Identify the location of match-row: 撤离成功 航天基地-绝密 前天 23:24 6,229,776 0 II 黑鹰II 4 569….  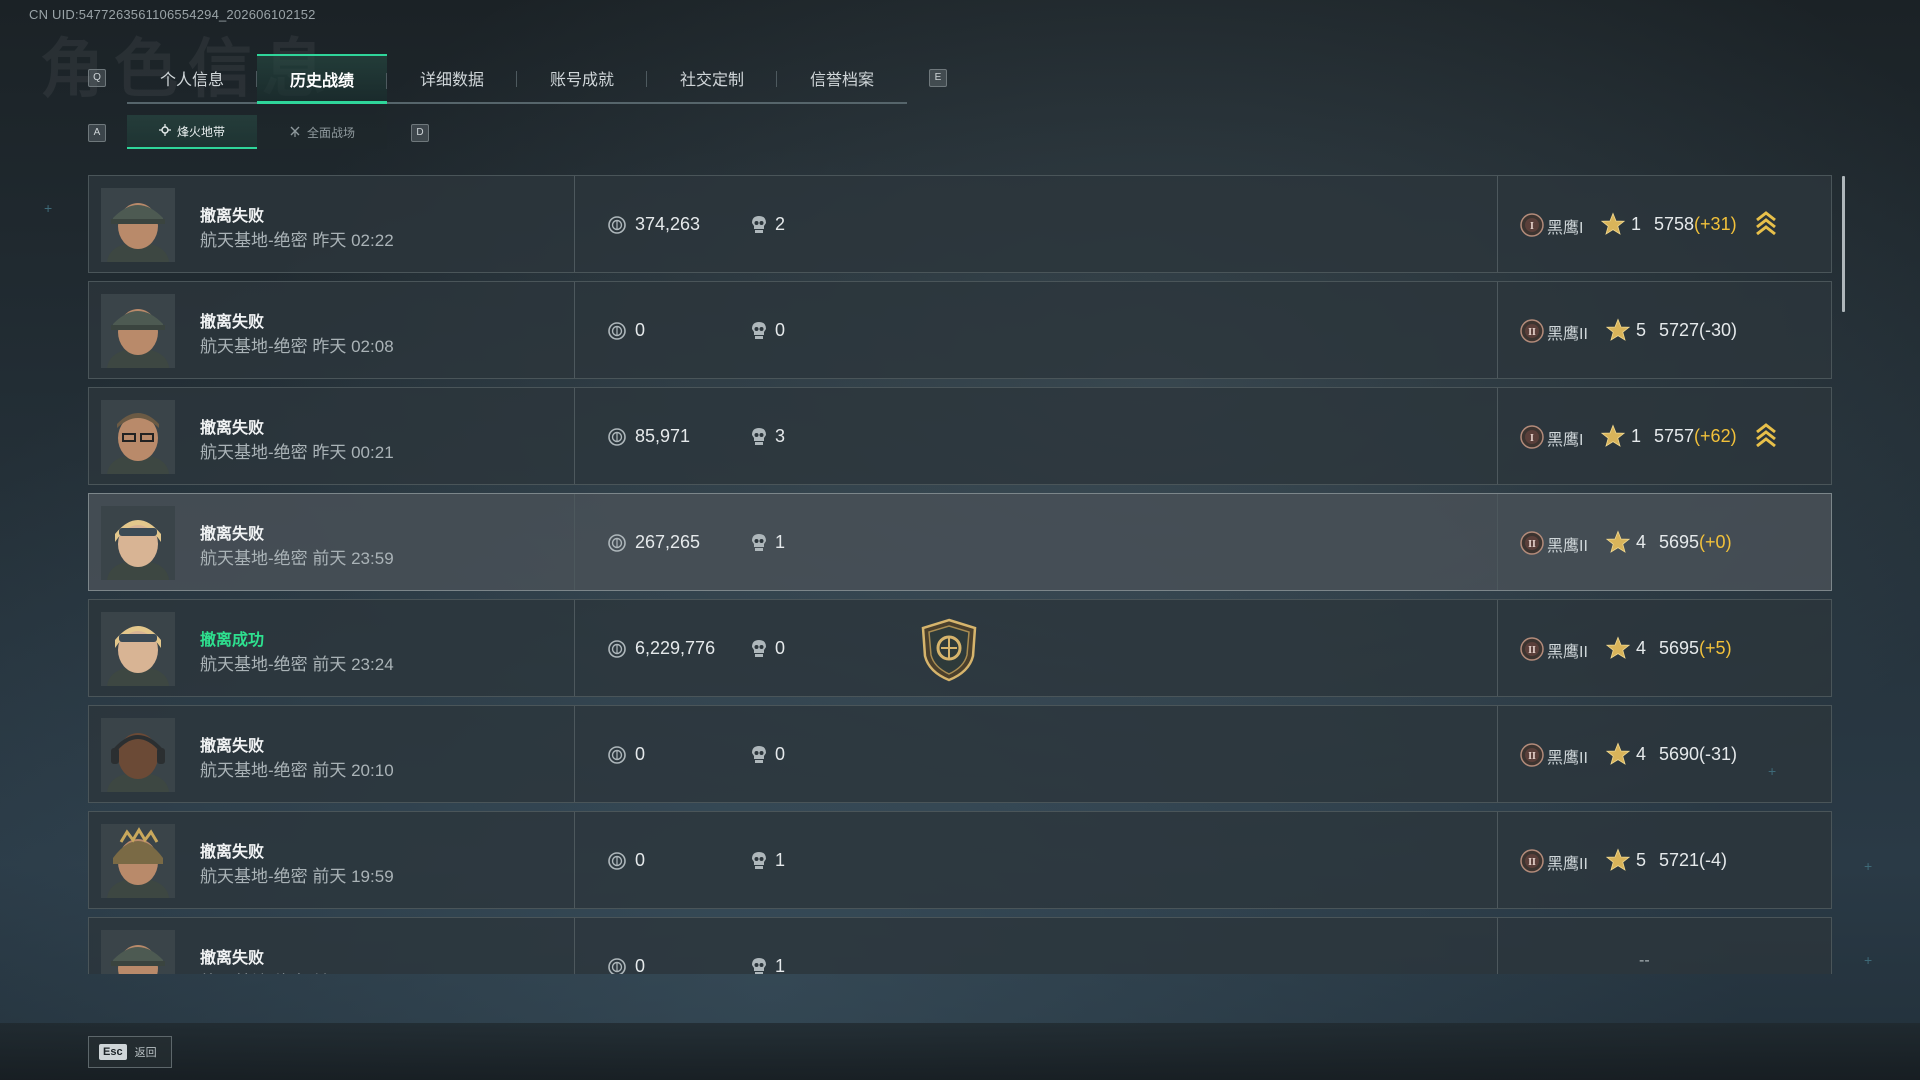
(960, 648).